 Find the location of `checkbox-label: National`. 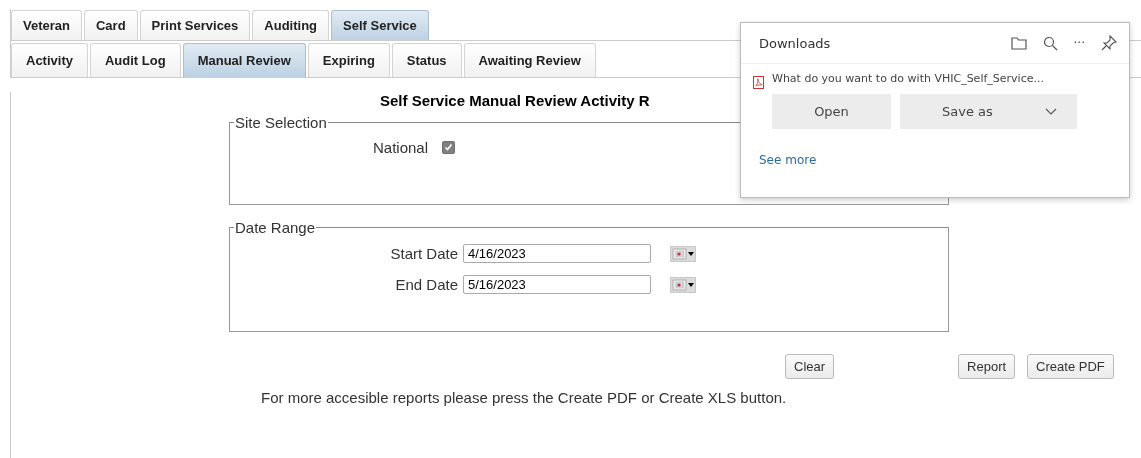

checkbox-label: National is located at coordinates (401, 147).